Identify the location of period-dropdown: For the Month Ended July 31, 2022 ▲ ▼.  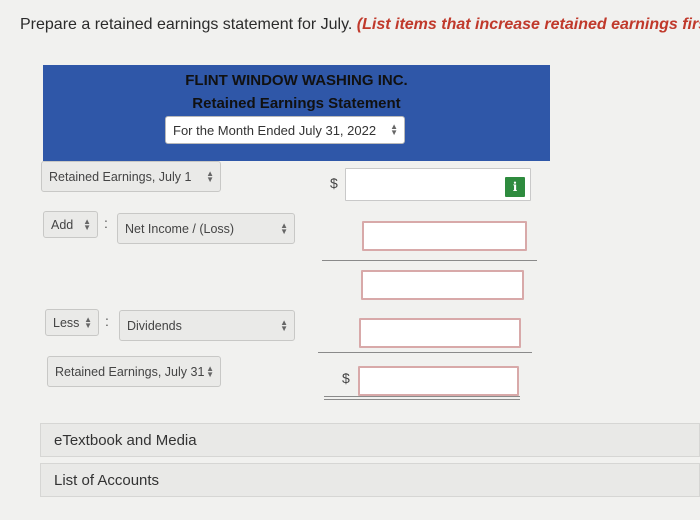
(285, 130).